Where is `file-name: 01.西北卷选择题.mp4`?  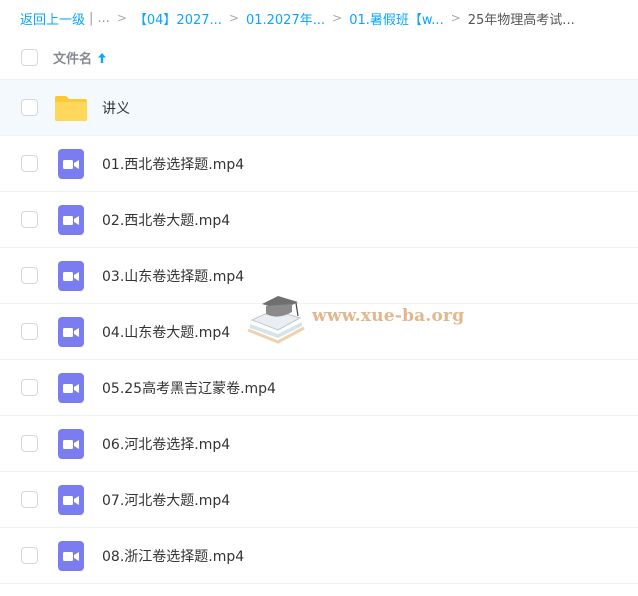 file-name: 01.西北卷选择题.mp4 is located at coordinates (173, 164).